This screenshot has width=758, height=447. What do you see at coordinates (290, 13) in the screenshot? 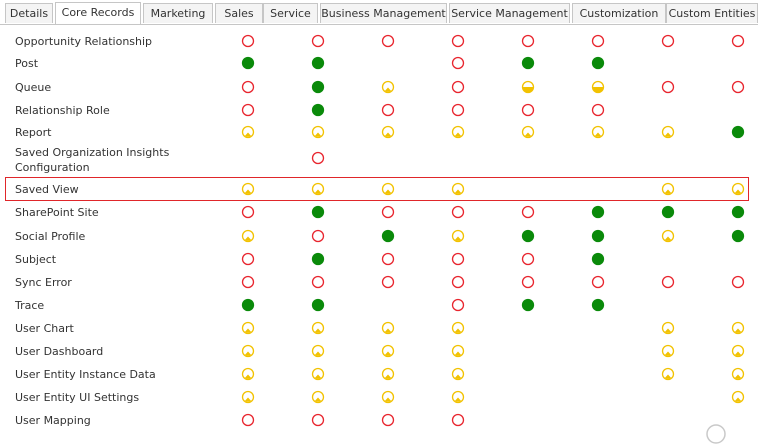
I see `tab-service: Service` at bounding box center [290, 13].